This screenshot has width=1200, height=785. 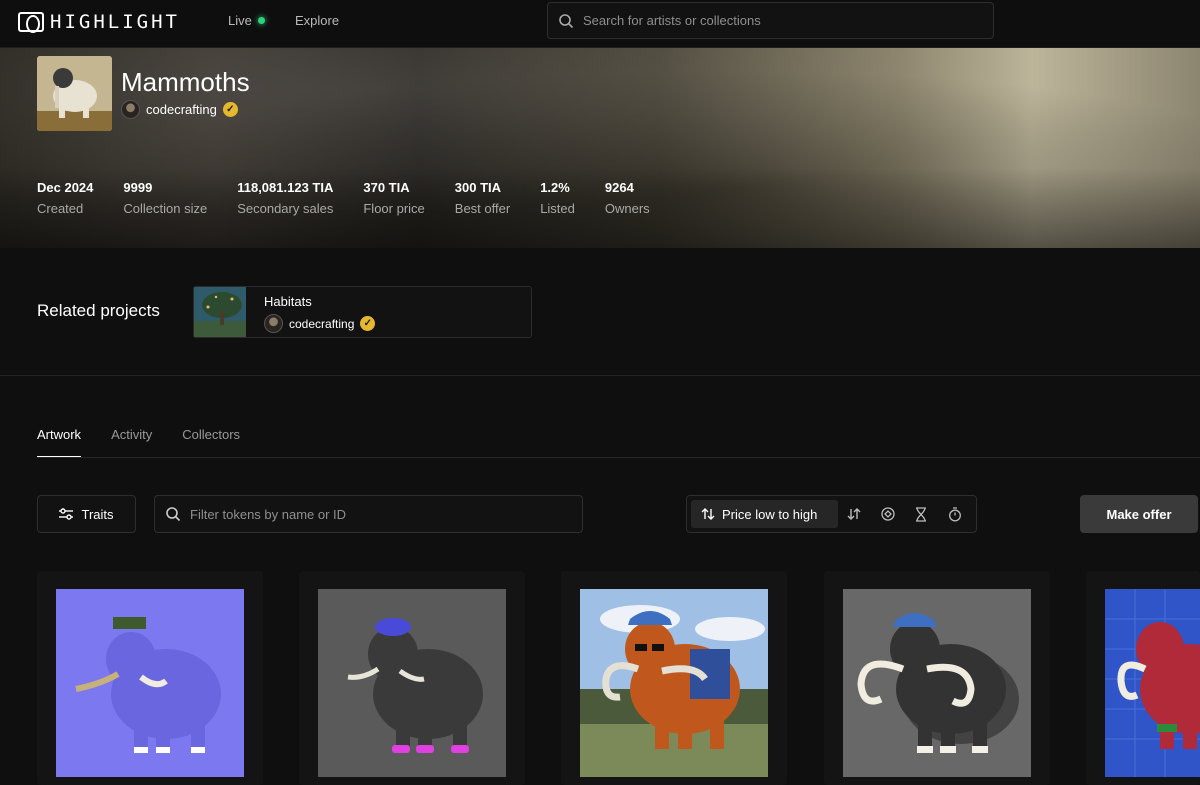 What do you see at coordinates (317, 20) in the screenshot?
I see `nav-explore-link: Explore` at bounding box center [317, 20].